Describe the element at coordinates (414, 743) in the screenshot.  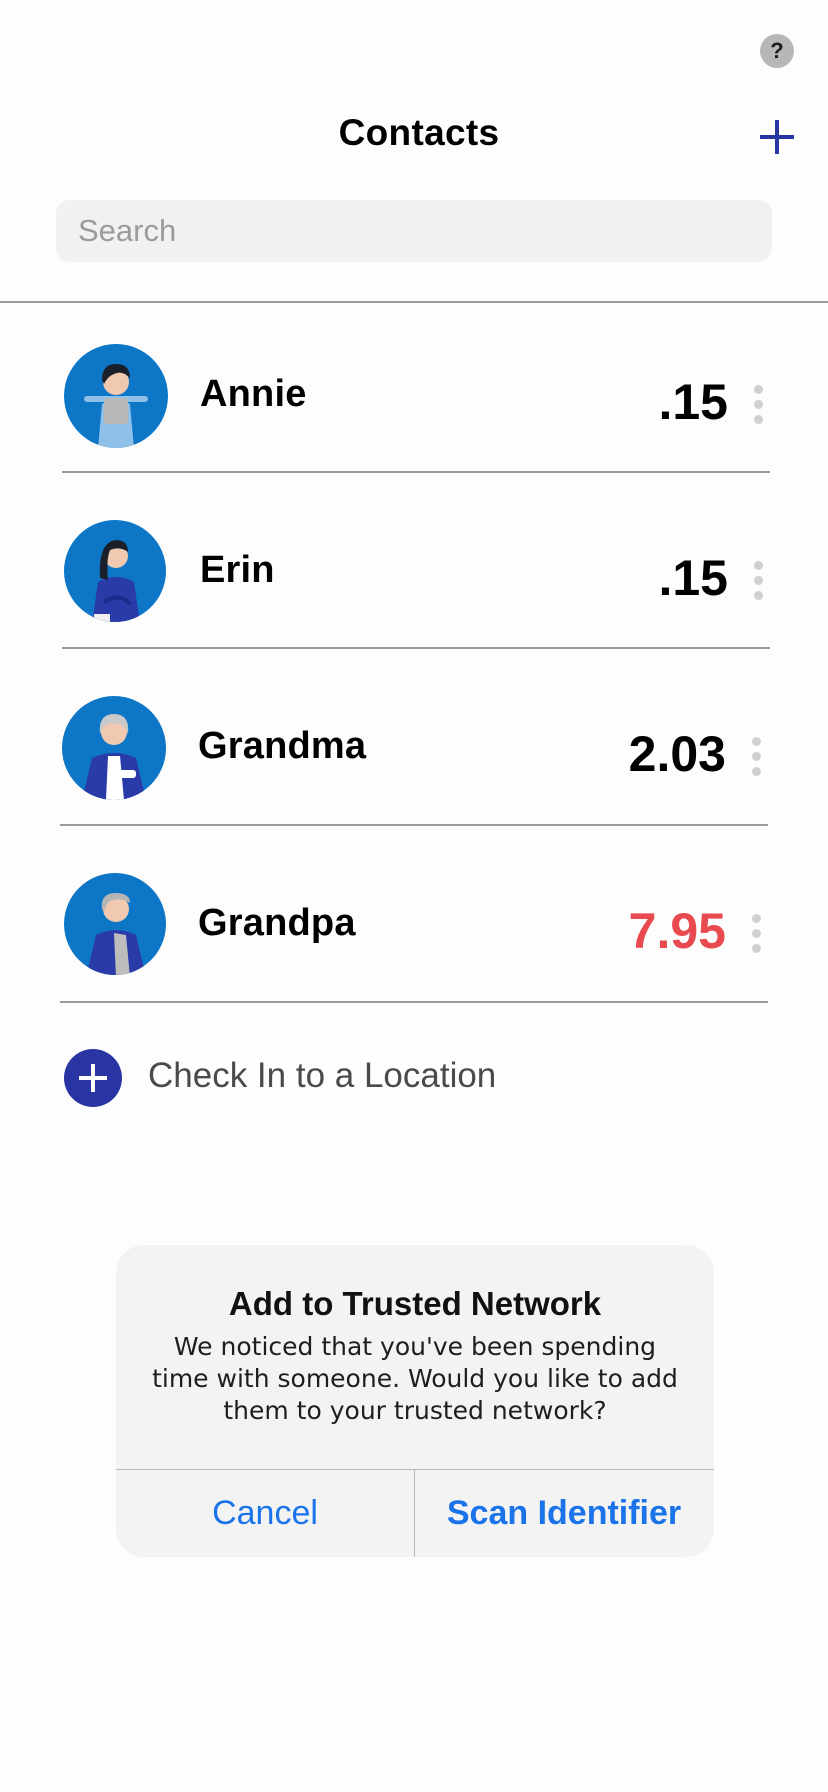
I see `contact-row-grandma: Grandma 2.03` at that location.